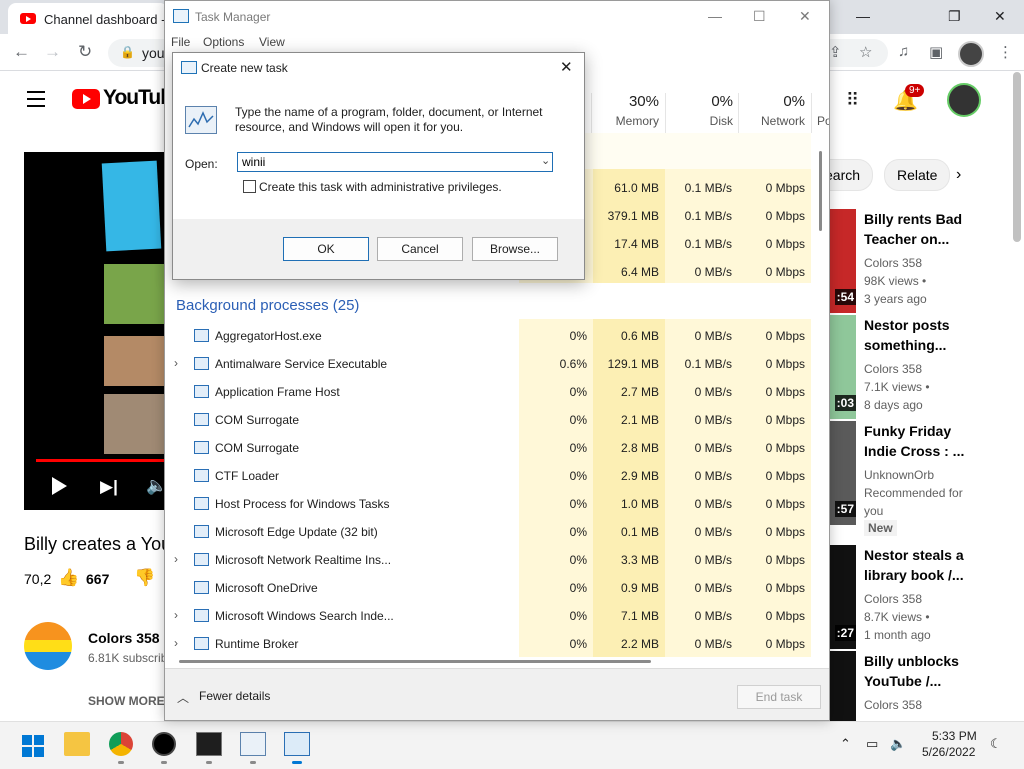 This screenshot has width=1024, height=769. I want to click on related-video-thumbnail, so click(842, 686).